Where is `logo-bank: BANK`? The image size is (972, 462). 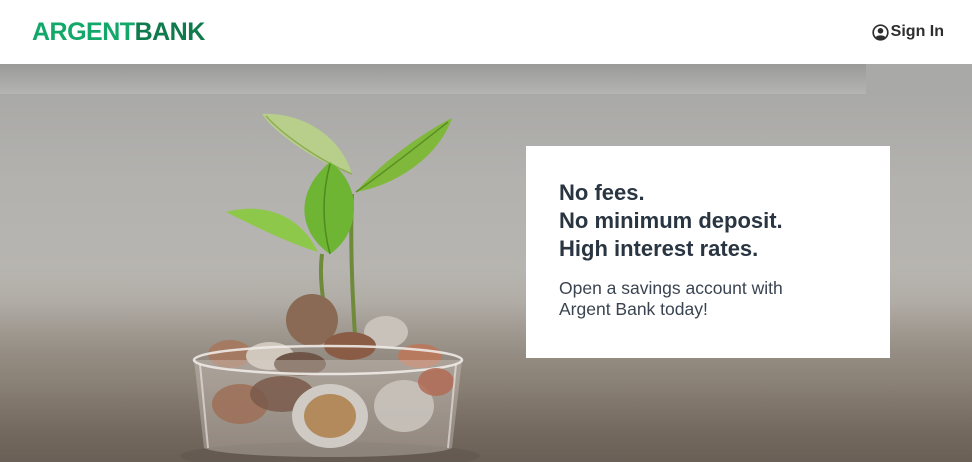
logo-bank: BANK is located at coordinates (170, 31).